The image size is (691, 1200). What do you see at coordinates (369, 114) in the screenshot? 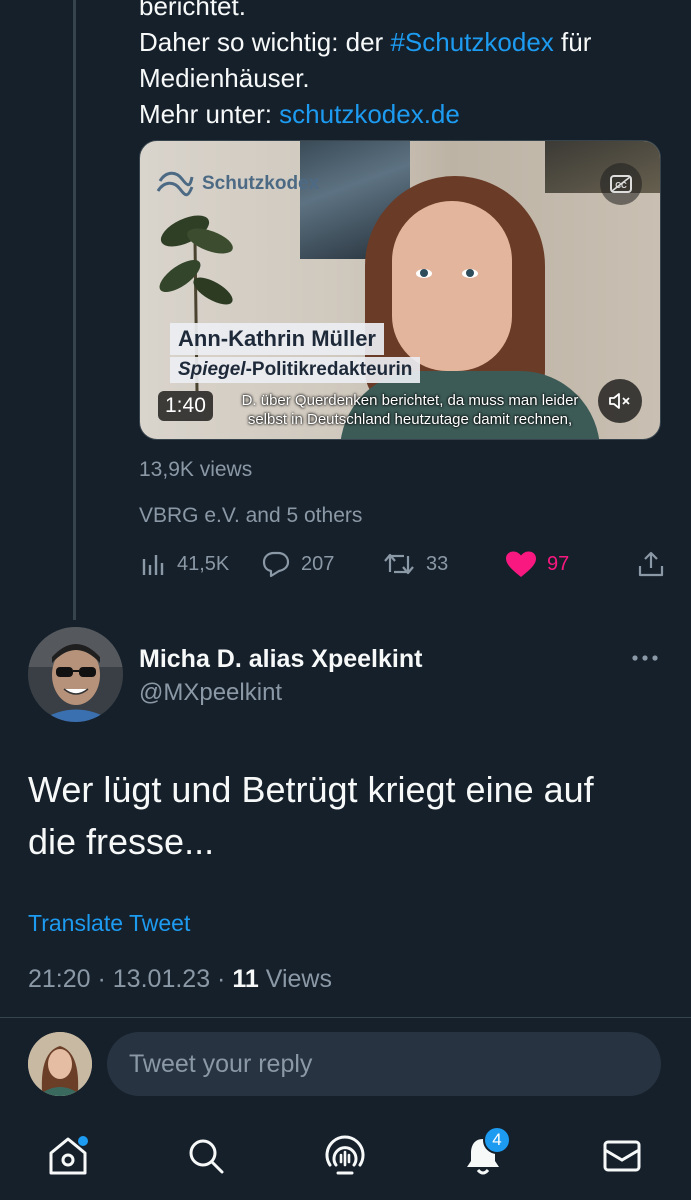
I see `external-link: schutzkodex.de` at bounding box center [369, 114].